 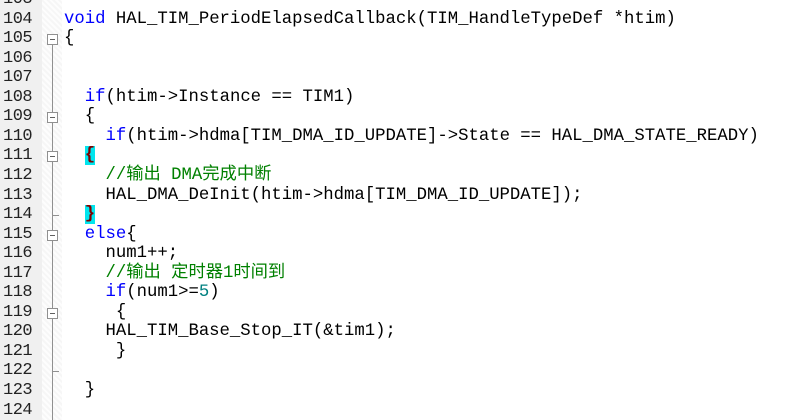 I want to click on code-line: 121 }, so click(x=401, y=352).